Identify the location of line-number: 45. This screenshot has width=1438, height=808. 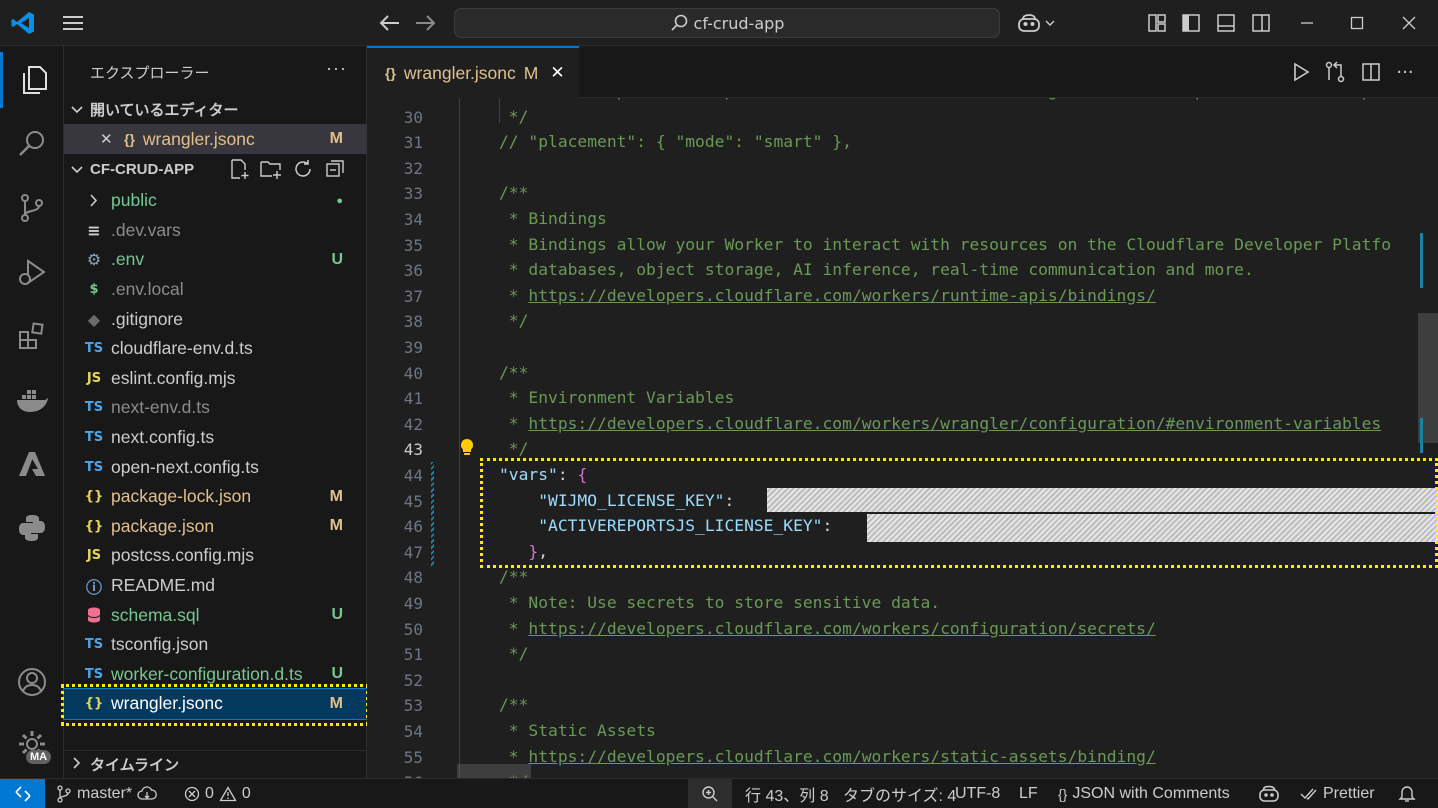
(413, 501).